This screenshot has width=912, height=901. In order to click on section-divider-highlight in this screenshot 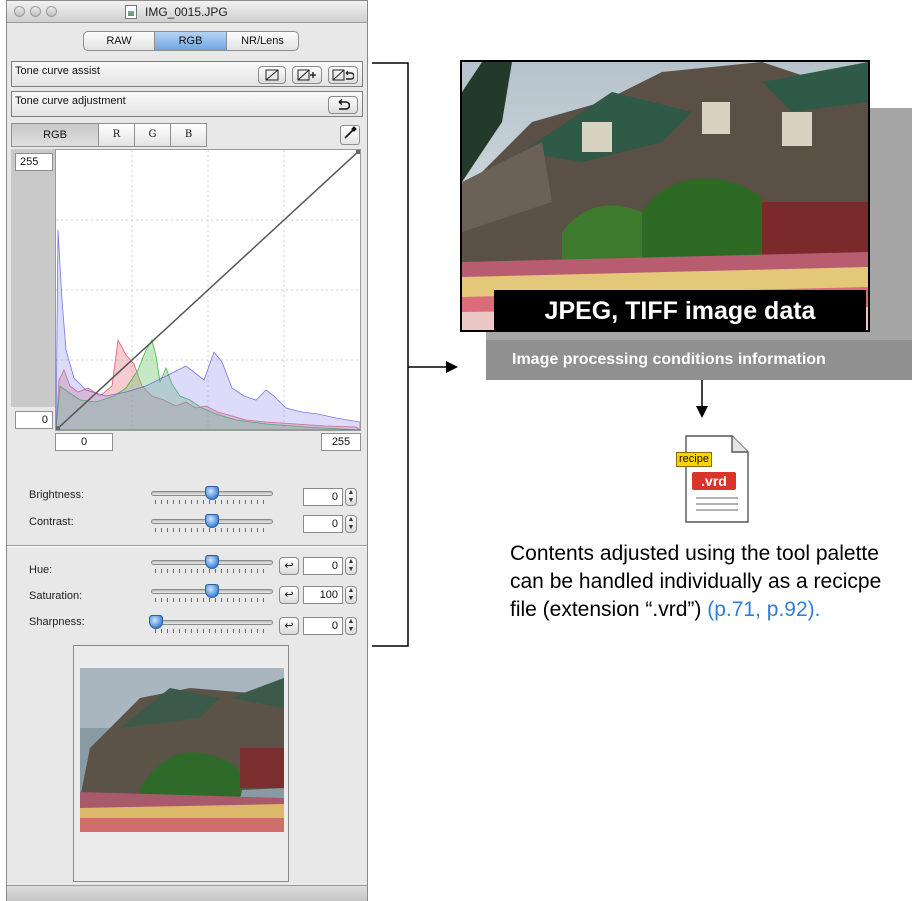, I will do `click(187, 546)`.